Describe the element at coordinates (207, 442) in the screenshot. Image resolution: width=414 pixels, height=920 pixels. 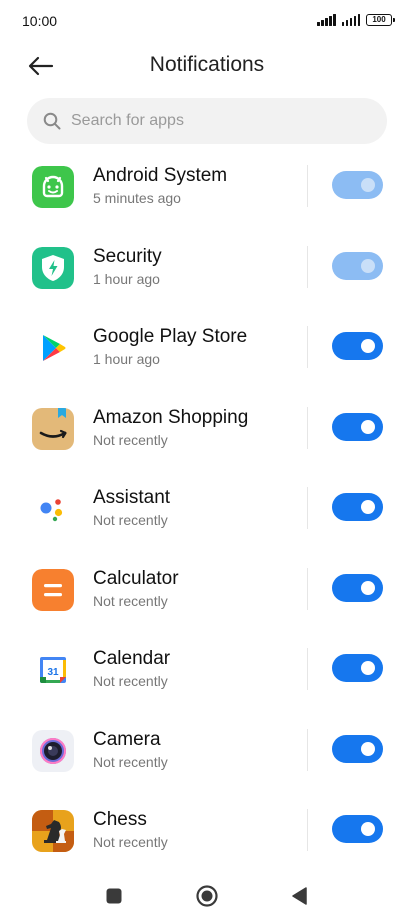
I see `list-item: Amazon Shopping Not recently` at that location.